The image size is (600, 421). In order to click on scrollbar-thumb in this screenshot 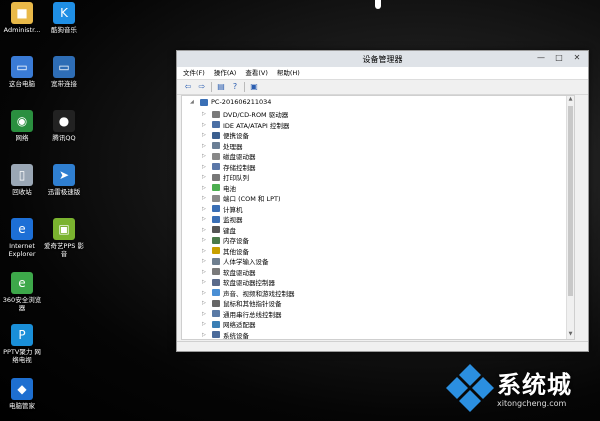, I will do `click(570, 201)`.